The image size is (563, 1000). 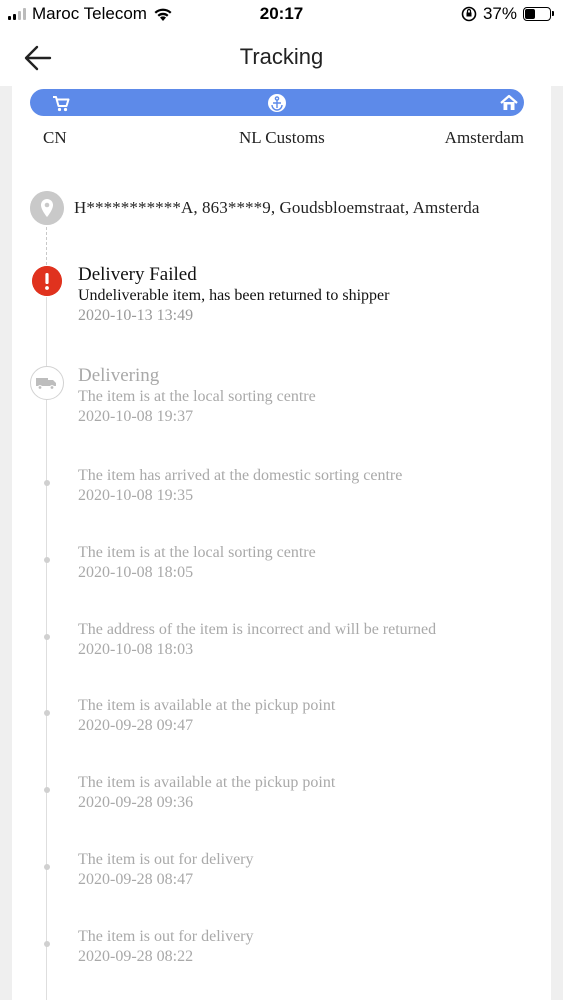 I want to click on event-status: Delivering, so click(x=119, y=375).